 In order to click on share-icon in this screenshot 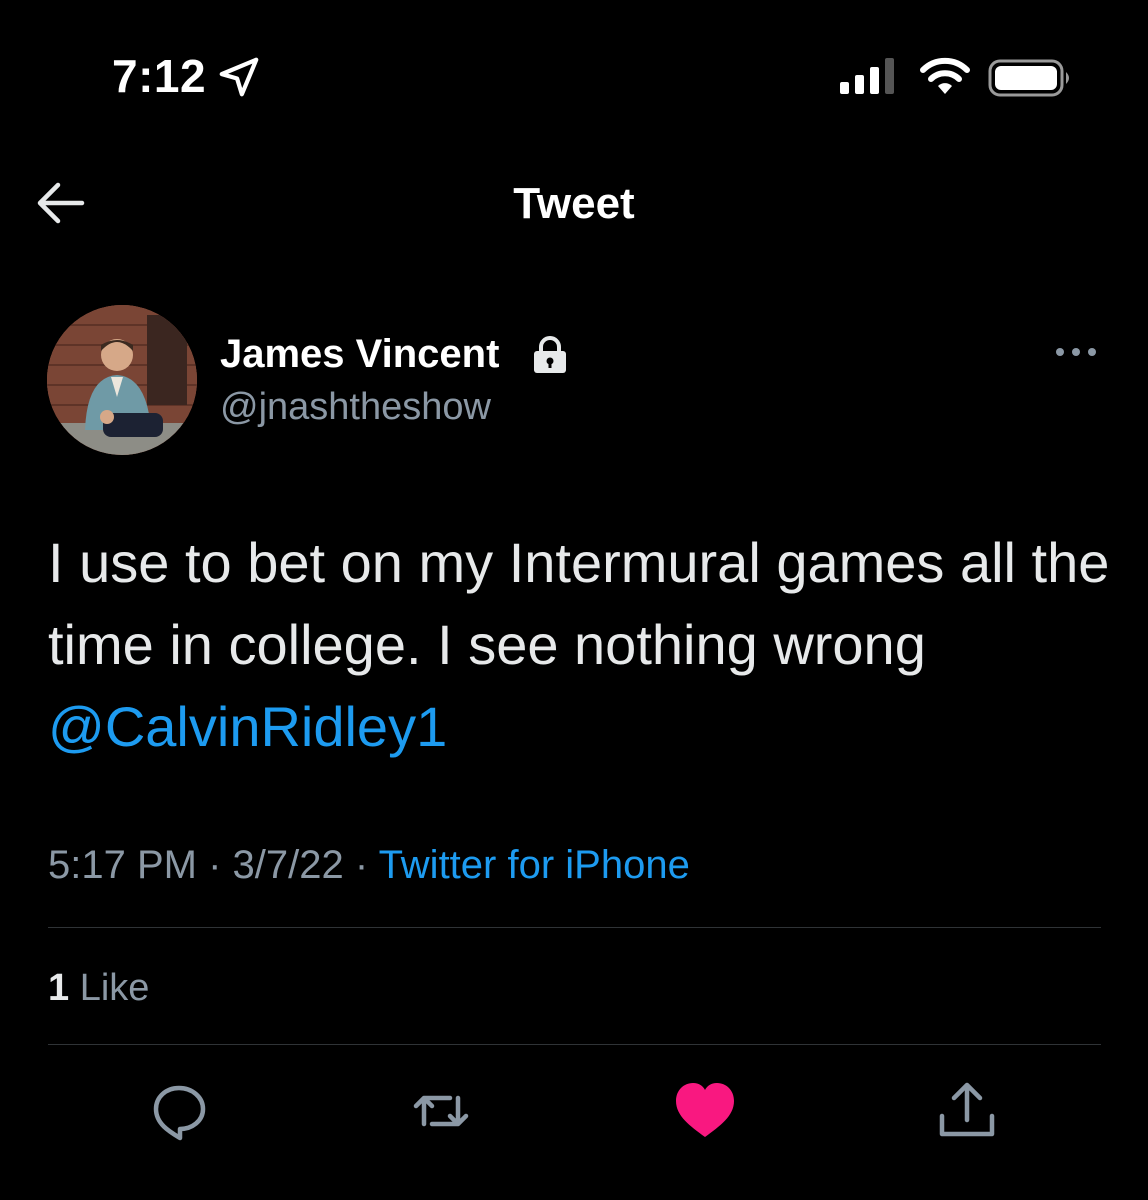, I will do `click(967, 1111)`.